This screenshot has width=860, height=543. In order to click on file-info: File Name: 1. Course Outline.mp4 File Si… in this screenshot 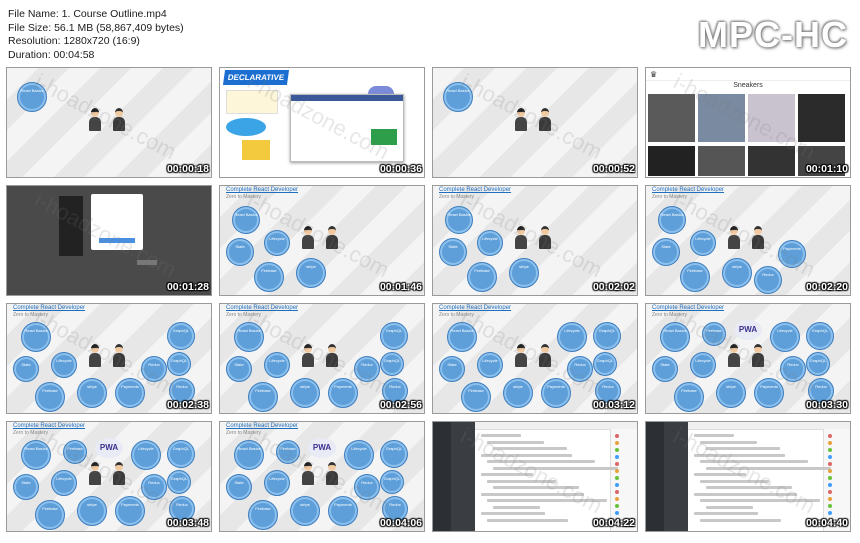, I will do `click(96, 35)`.